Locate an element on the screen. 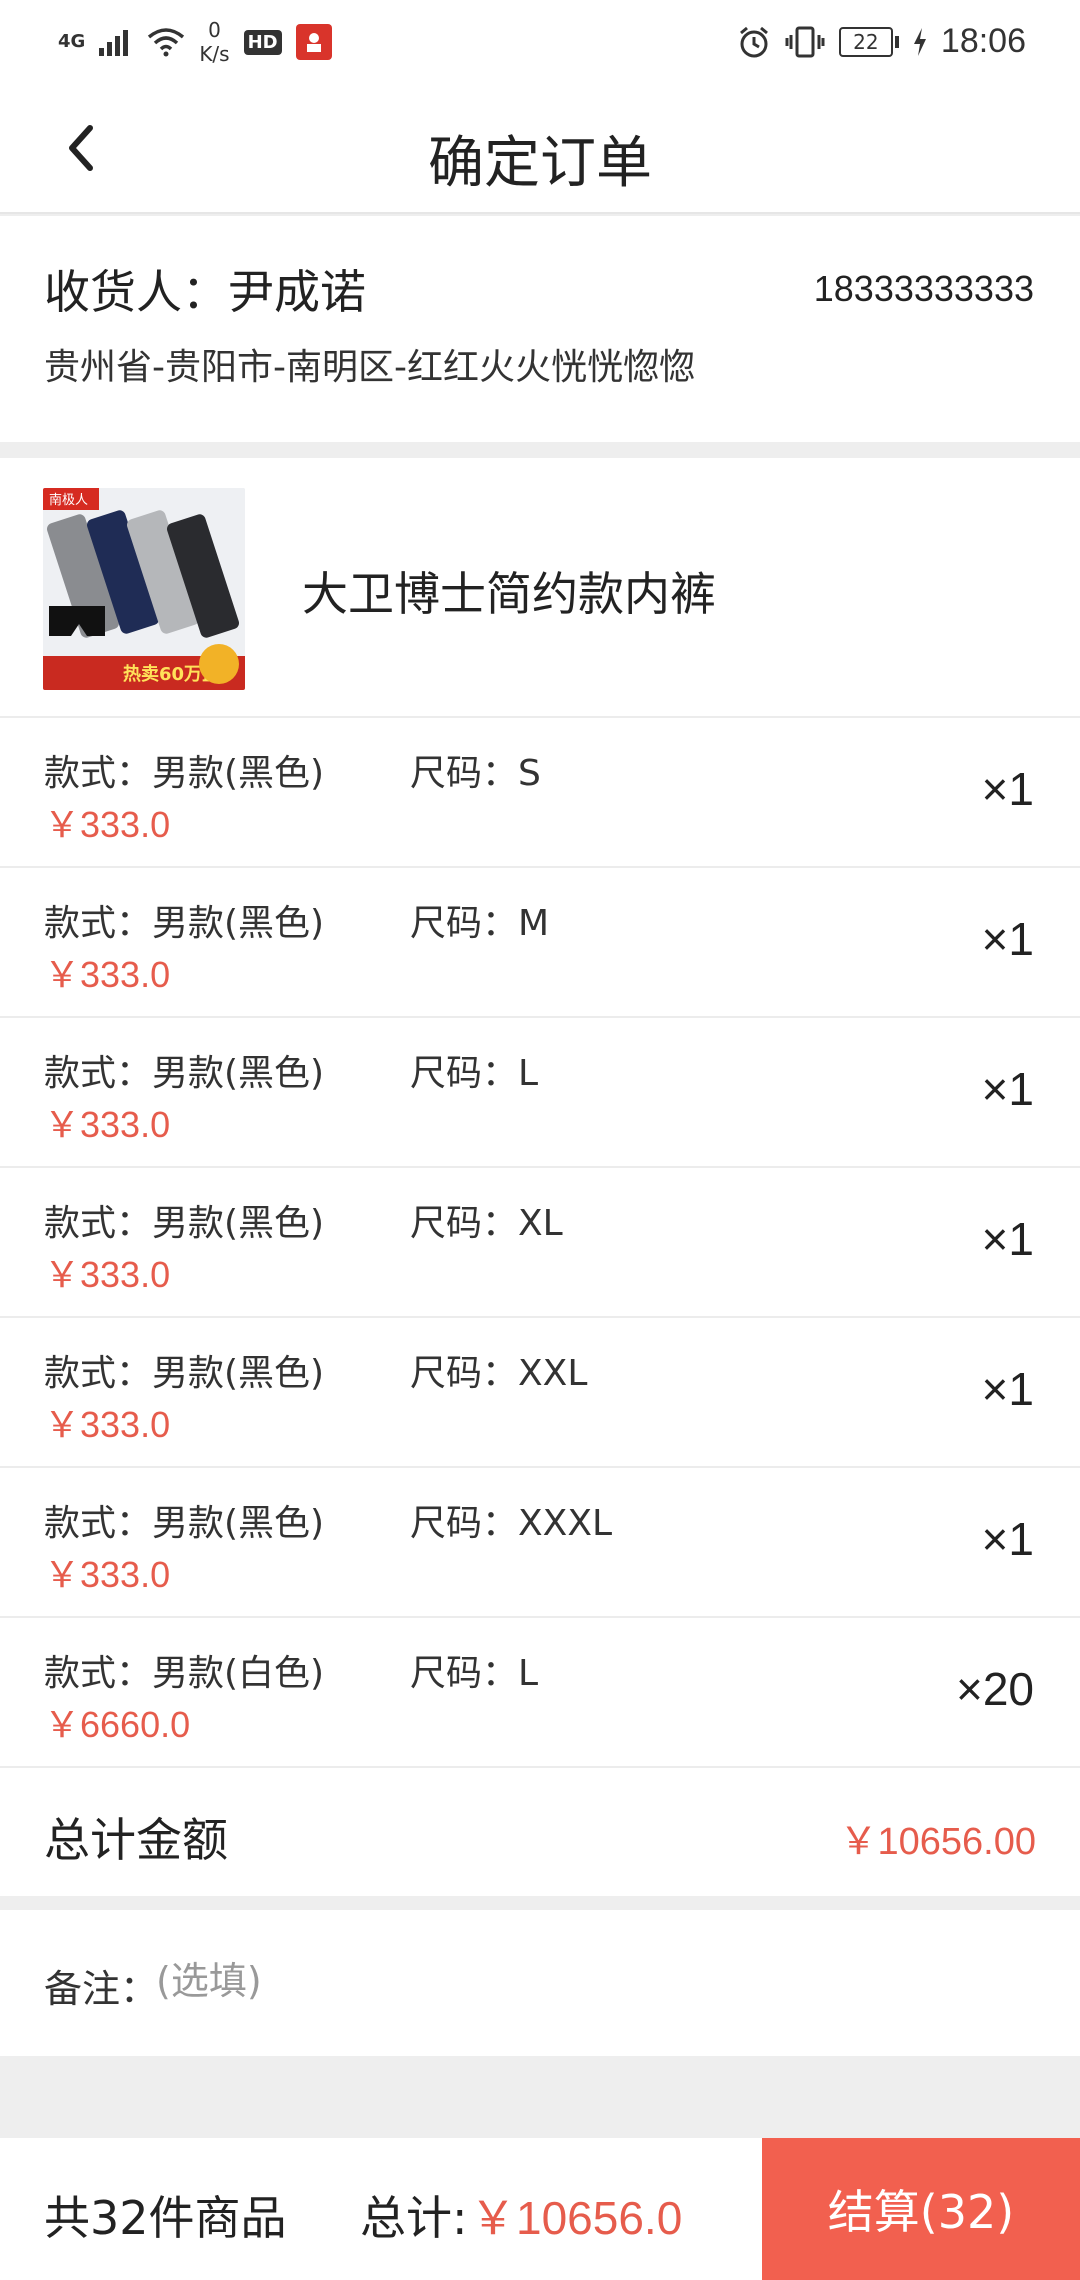 The image size is (1080, 2280). title-bar: 确定订单 is located at coordinates (540, 152).